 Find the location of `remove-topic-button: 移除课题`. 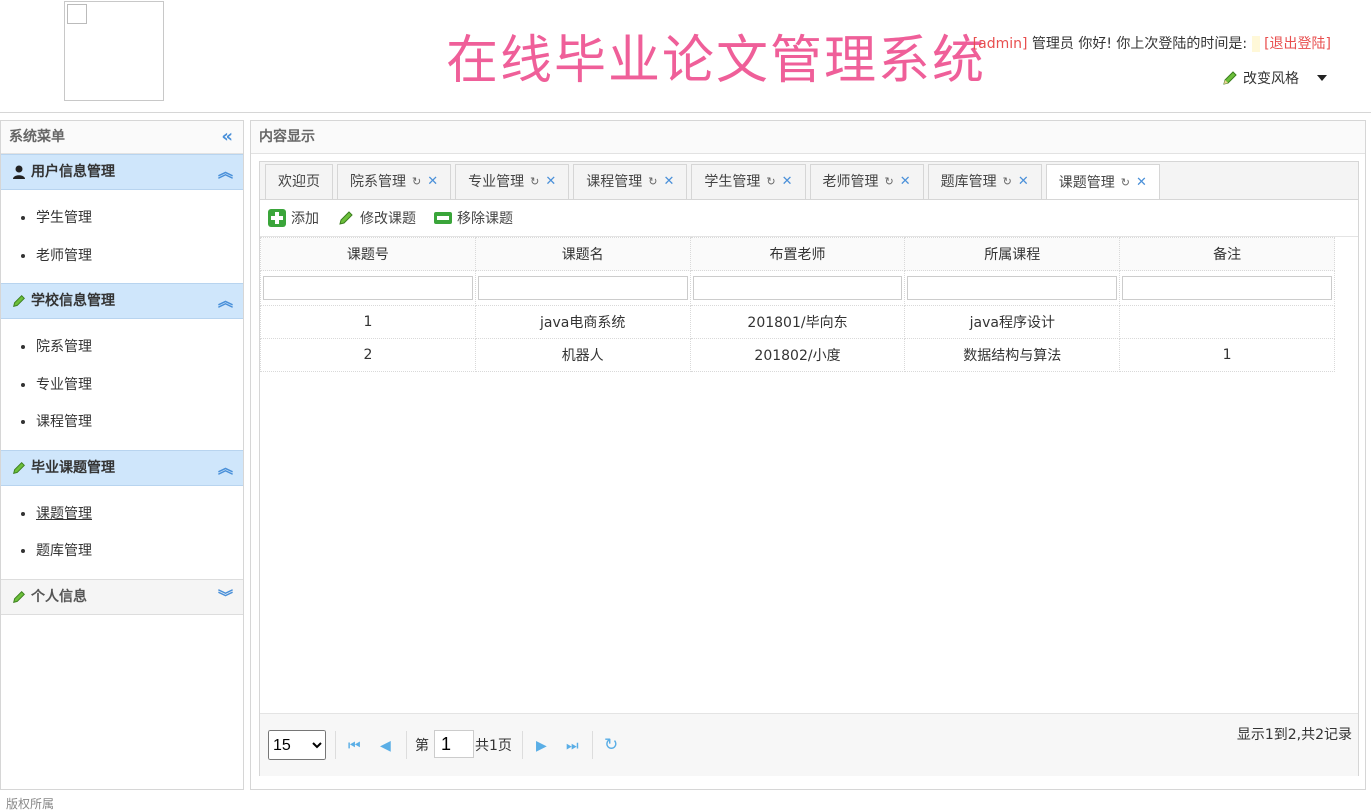

remove-topic-button: 移除课题 is located at coordinates (473, 218).